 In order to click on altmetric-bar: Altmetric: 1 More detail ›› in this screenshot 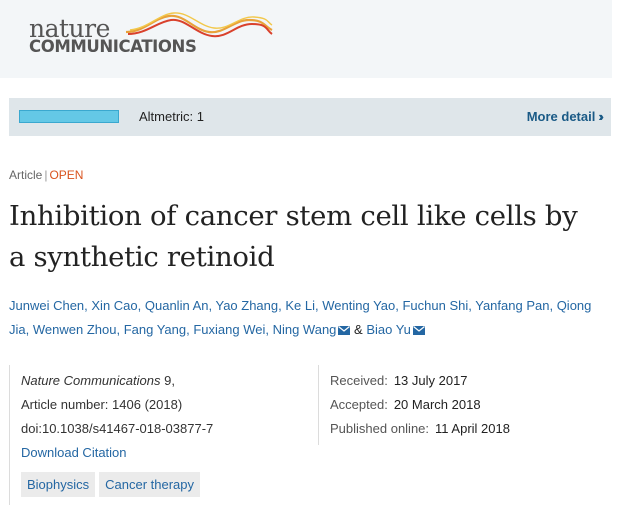, I will do `click(310, 117)`.